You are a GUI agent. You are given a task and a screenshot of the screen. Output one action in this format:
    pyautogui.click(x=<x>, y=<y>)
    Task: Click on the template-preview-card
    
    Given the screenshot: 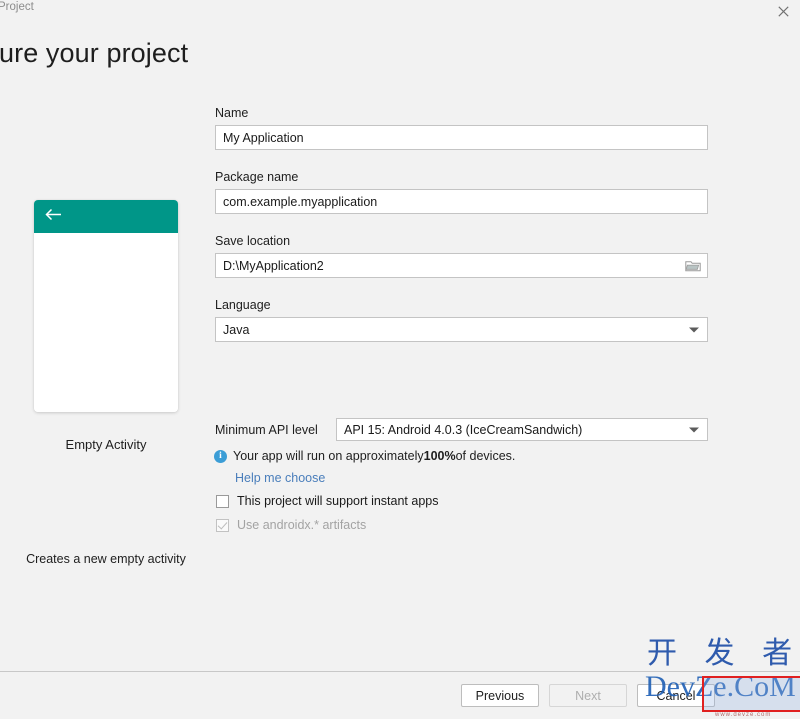 What is the action you would take?
    pyautogui.click(x=106, y=306)
    